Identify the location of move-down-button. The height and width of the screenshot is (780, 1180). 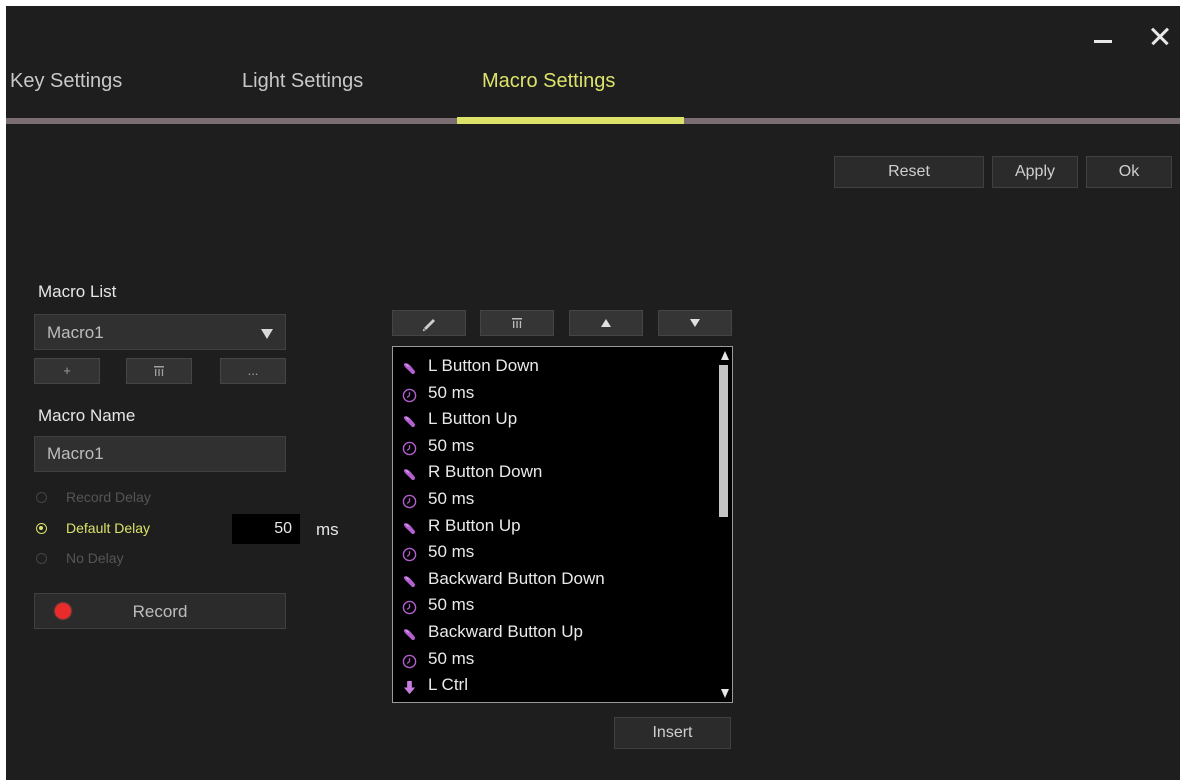
(695, 323).